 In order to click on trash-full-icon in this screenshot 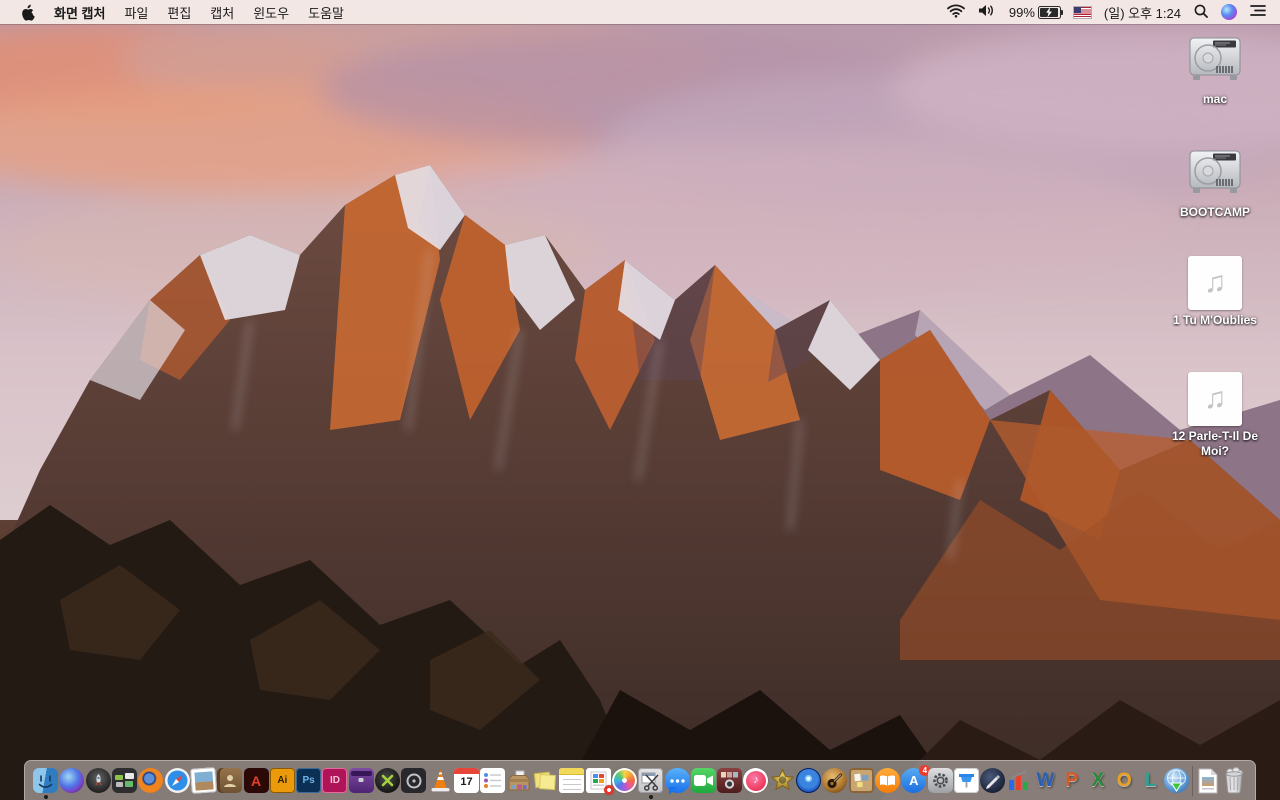, I will do `click(1233, 780)`.